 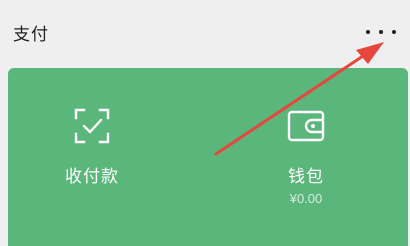 I want to click on wallet-icon, so click(x=306, y=126).